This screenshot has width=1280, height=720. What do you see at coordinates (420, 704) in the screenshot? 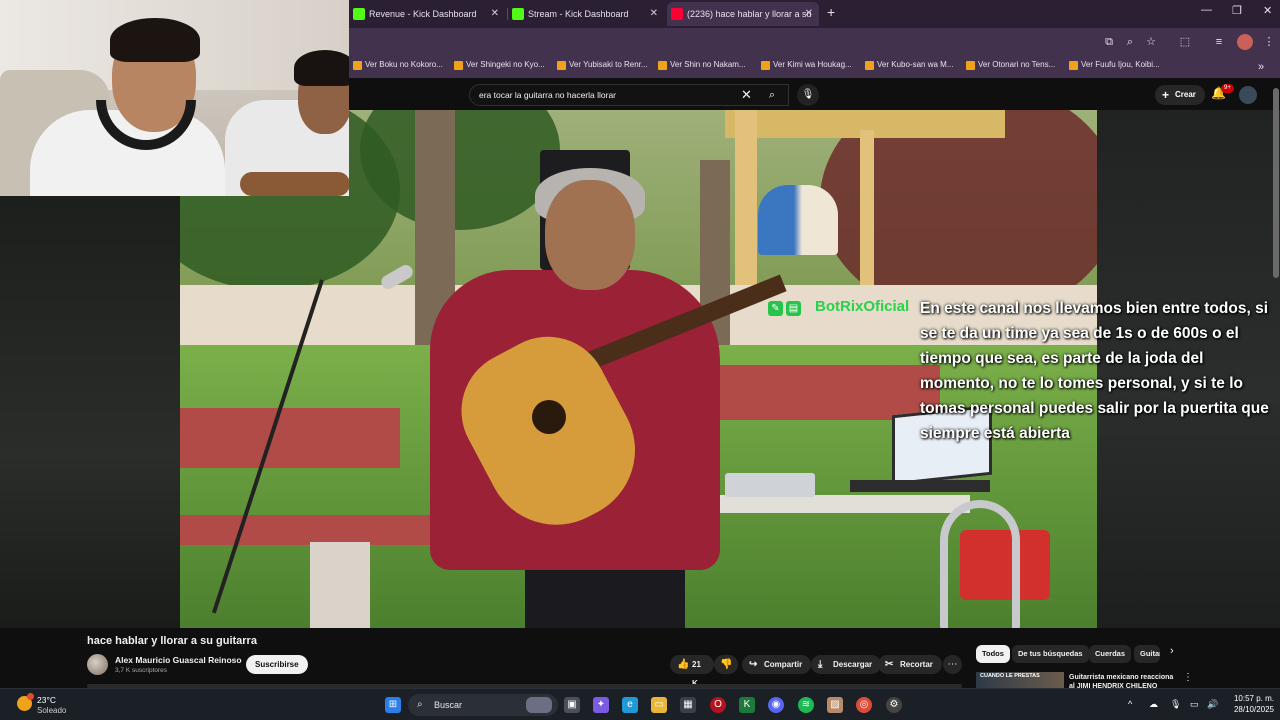
I see `search-icon: ⌕` at bounding box center [420, 704].